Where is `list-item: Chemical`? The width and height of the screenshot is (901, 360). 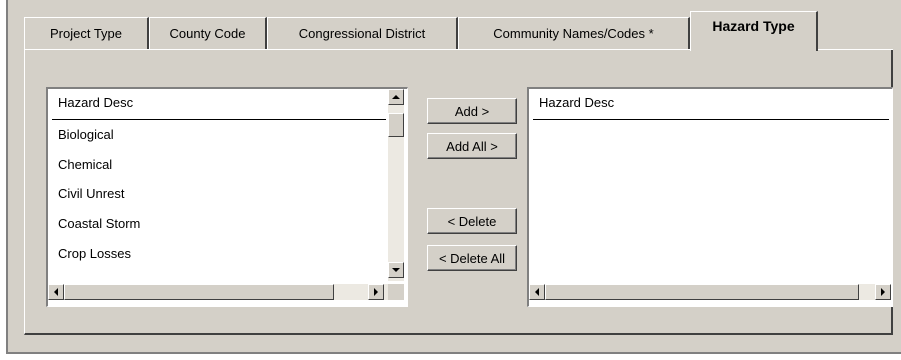 list-item: Chemical is located at coordinates (85, 164).